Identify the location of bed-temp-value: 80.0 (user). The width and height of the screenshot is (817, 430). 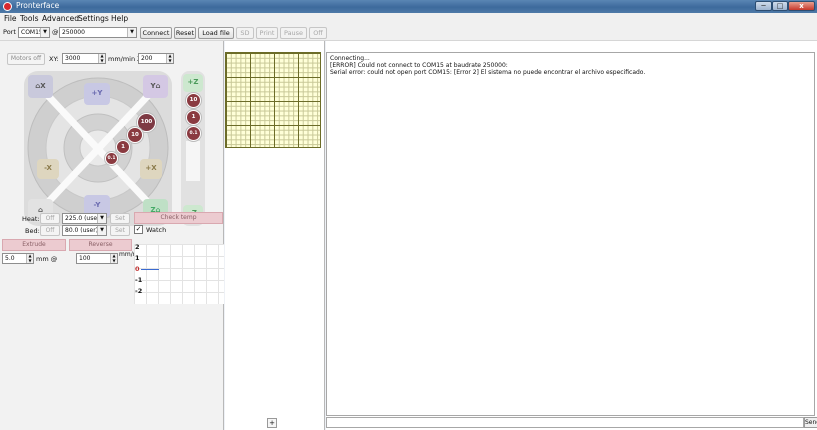
(82, 230).